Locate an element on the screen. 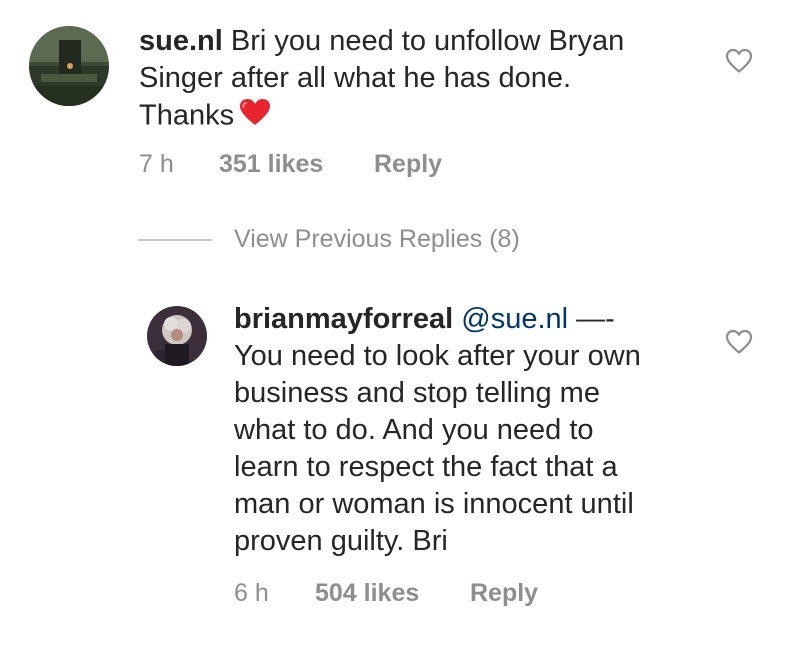 The height and width of the screenshot is (651, 800). avatar-sue-nl is located at coordinates (69, 66).